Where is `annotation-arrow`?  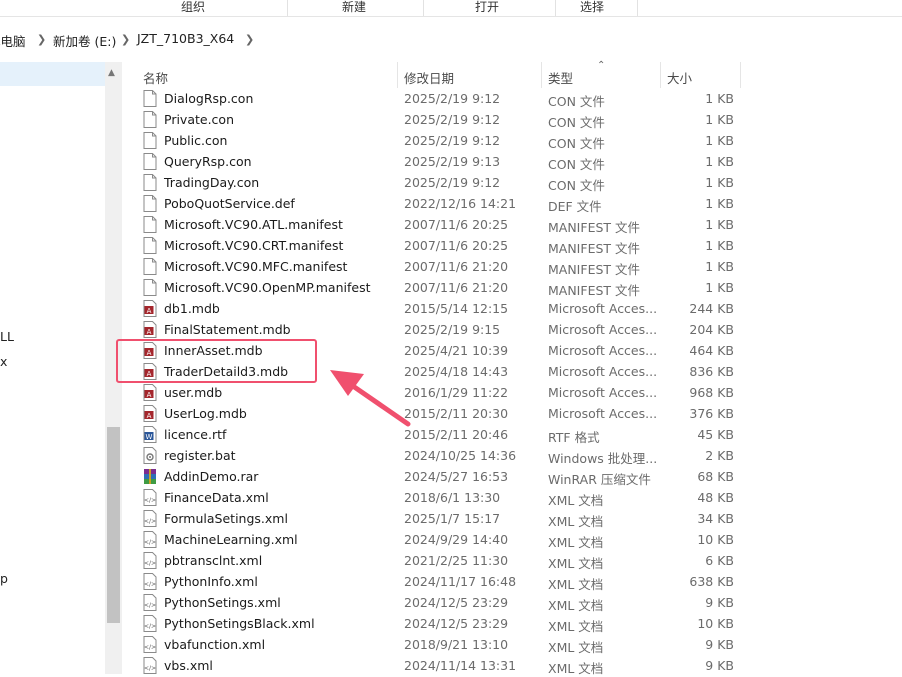
annotation-arrow is located at coordinates (370, 398).